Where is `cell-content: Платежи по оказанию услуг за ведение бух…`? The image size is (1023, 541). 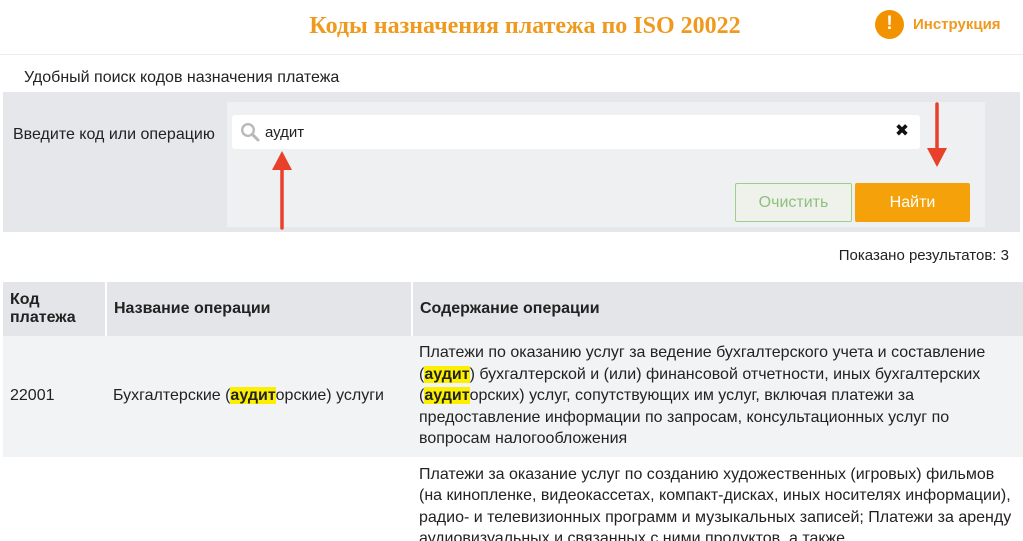 cell-content: Платежи по оказанию услуг за ведение бух… is located at coordinates (717, 396).